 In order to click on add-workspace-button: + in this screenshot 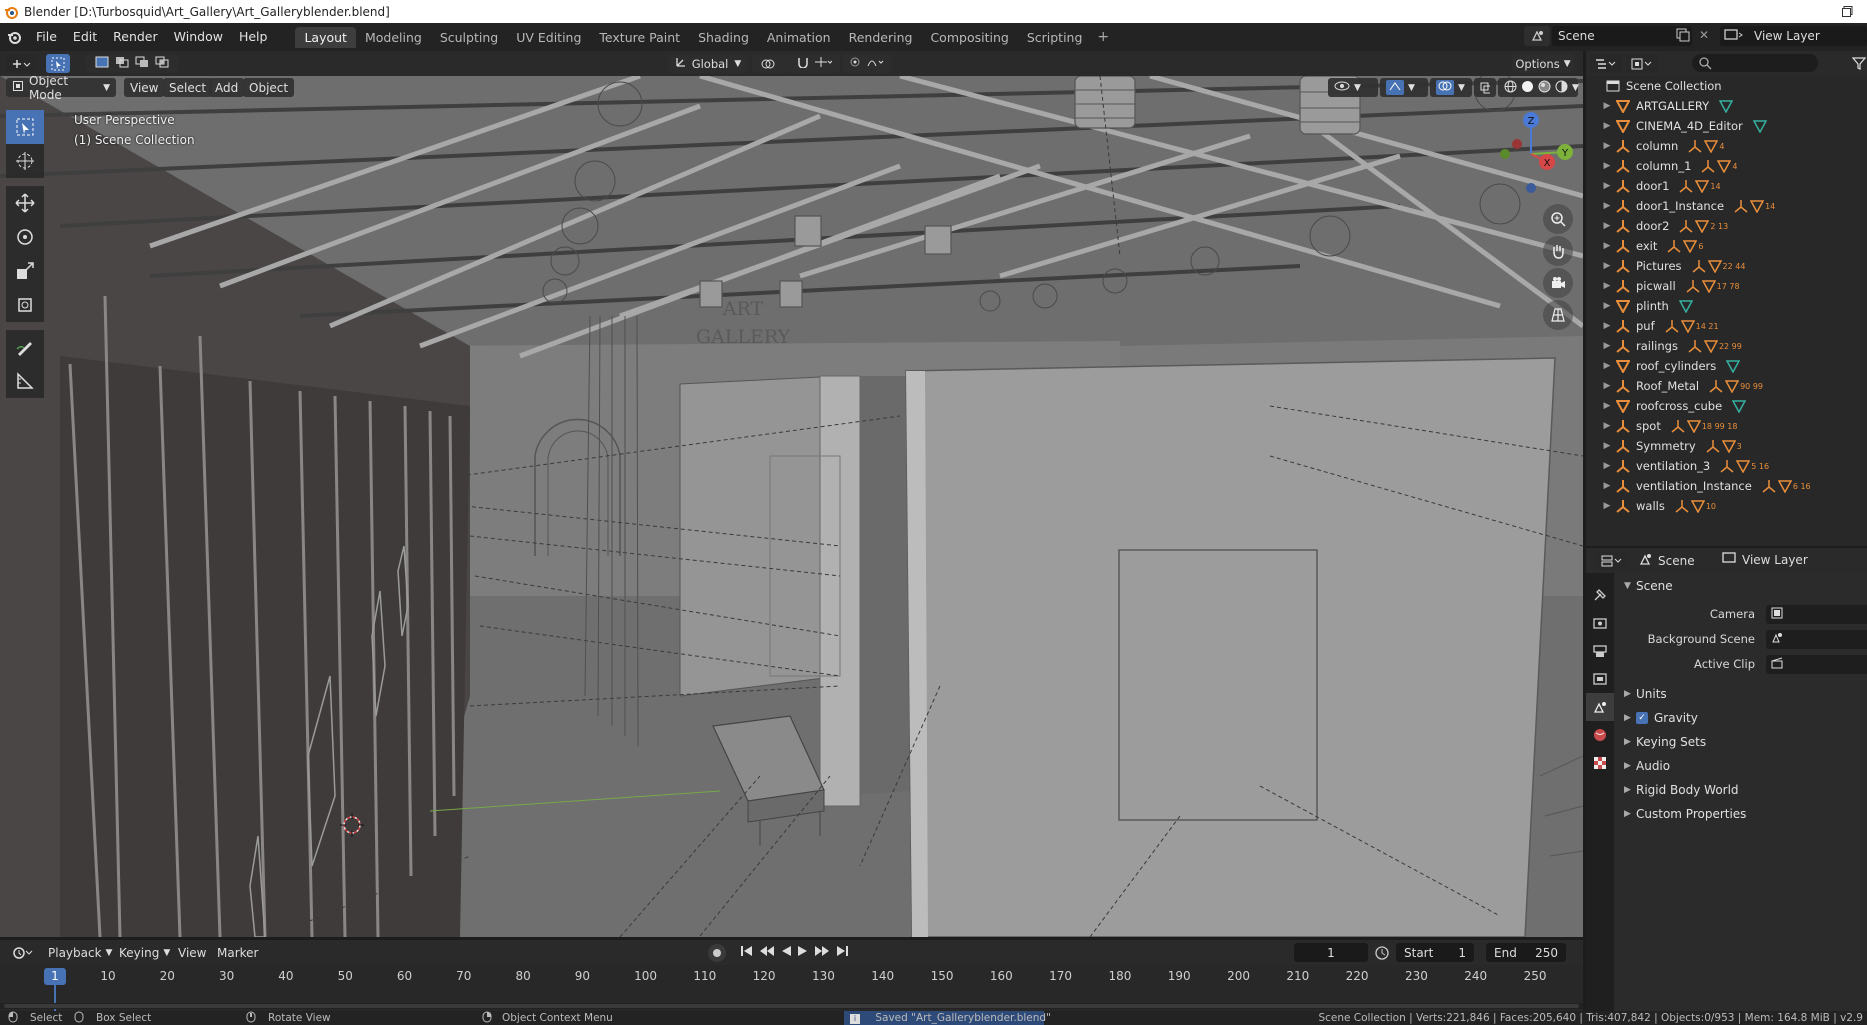, I will do `click(1103, 37)`.